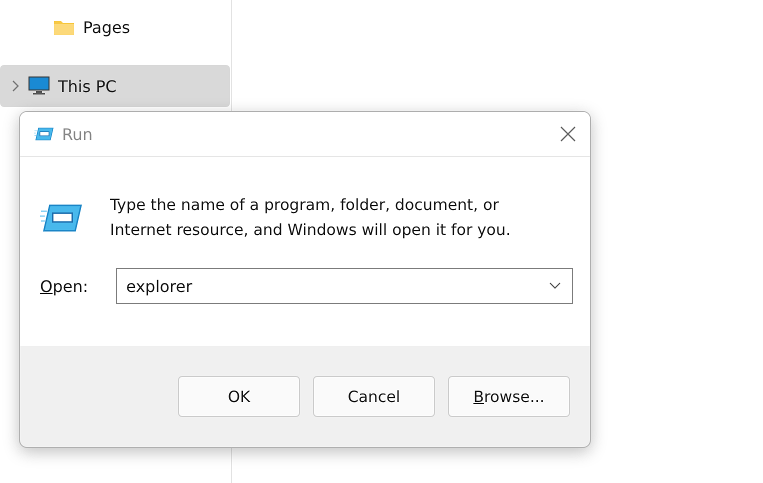 The width and height of the screenshot is (763, 483). I want to click on close-icon, so click(568, 134).